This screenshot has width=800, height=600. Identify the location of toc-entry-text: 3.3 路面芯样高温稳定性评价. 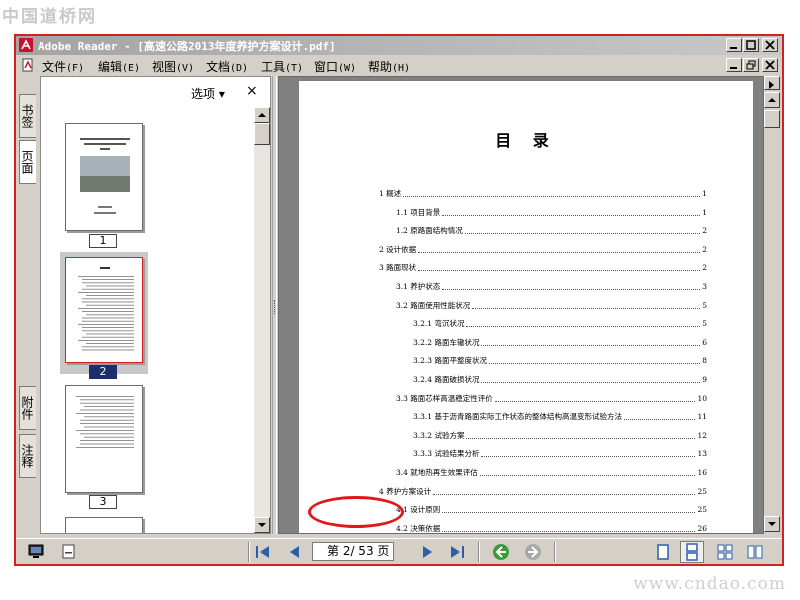
(444, 398).